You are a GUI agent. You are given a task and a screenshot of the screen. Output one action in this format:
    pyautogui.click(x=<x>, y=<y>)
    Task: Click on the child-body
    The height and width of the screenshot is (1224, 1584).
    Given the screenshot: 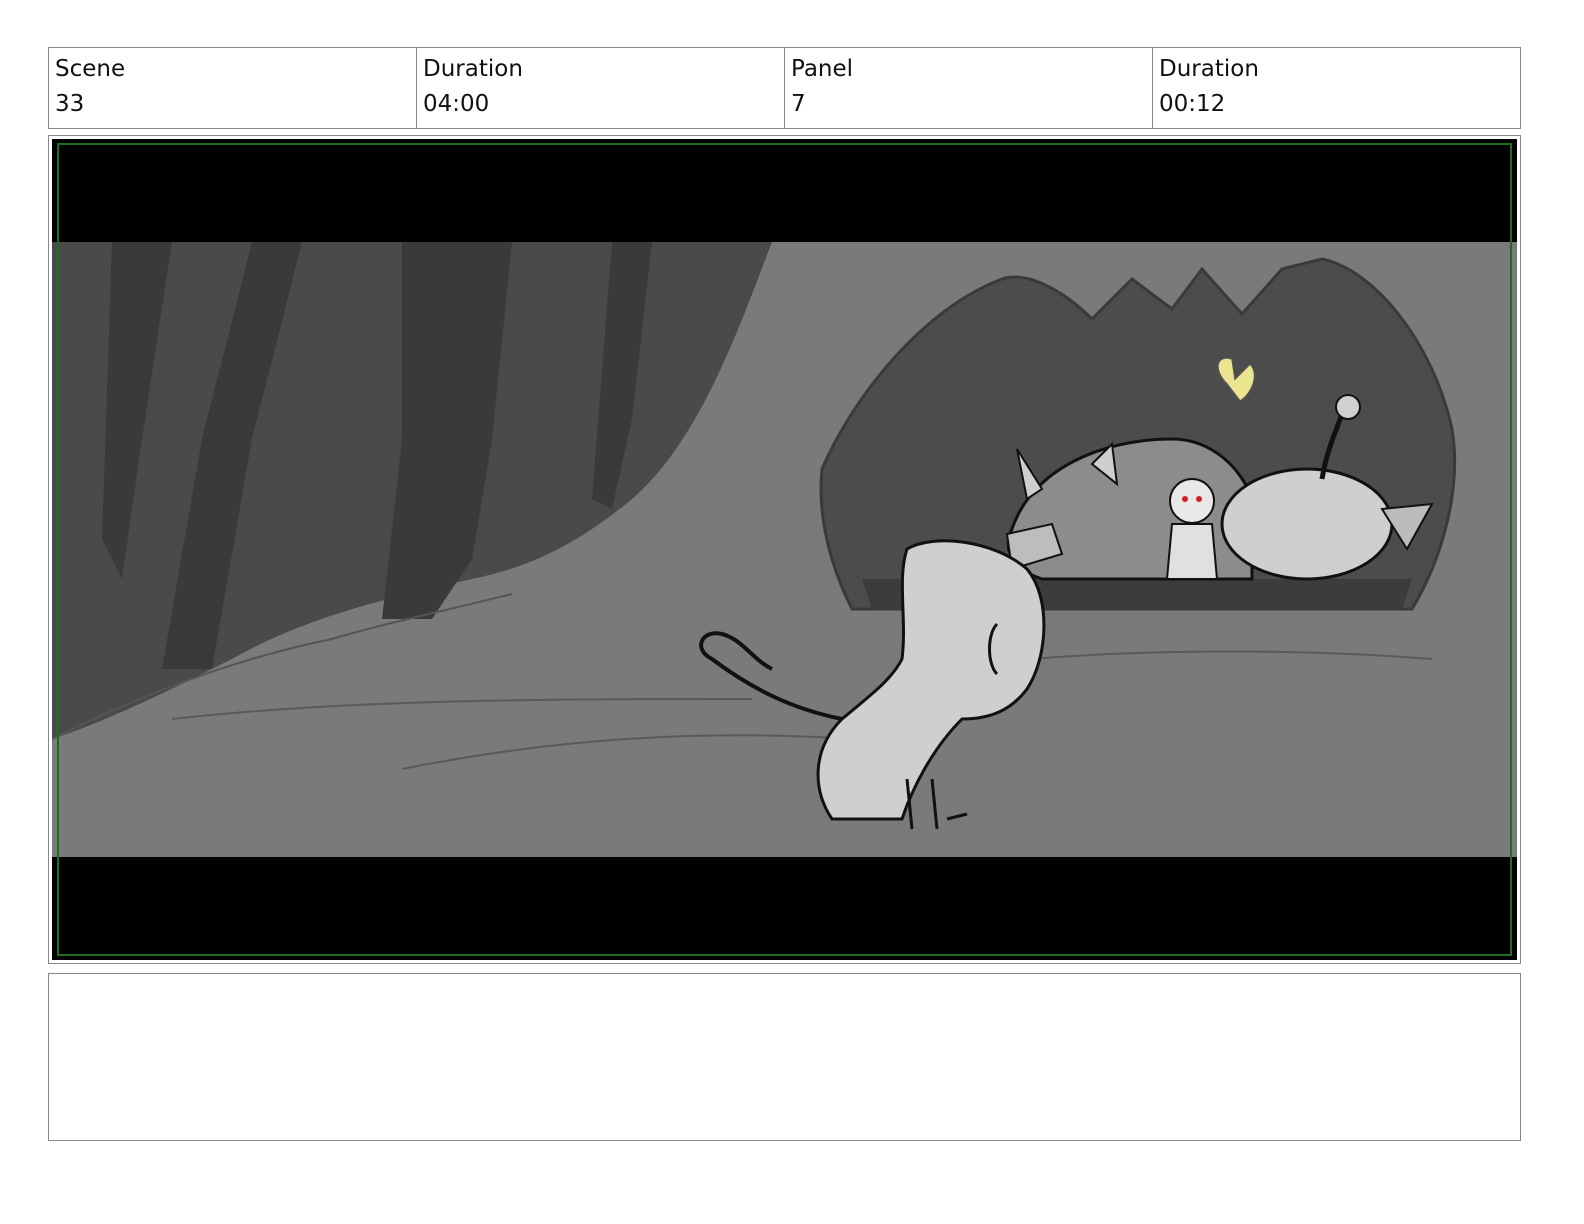 What is the action you would take?
    pyautogui.click(x=1192, y=551)
    